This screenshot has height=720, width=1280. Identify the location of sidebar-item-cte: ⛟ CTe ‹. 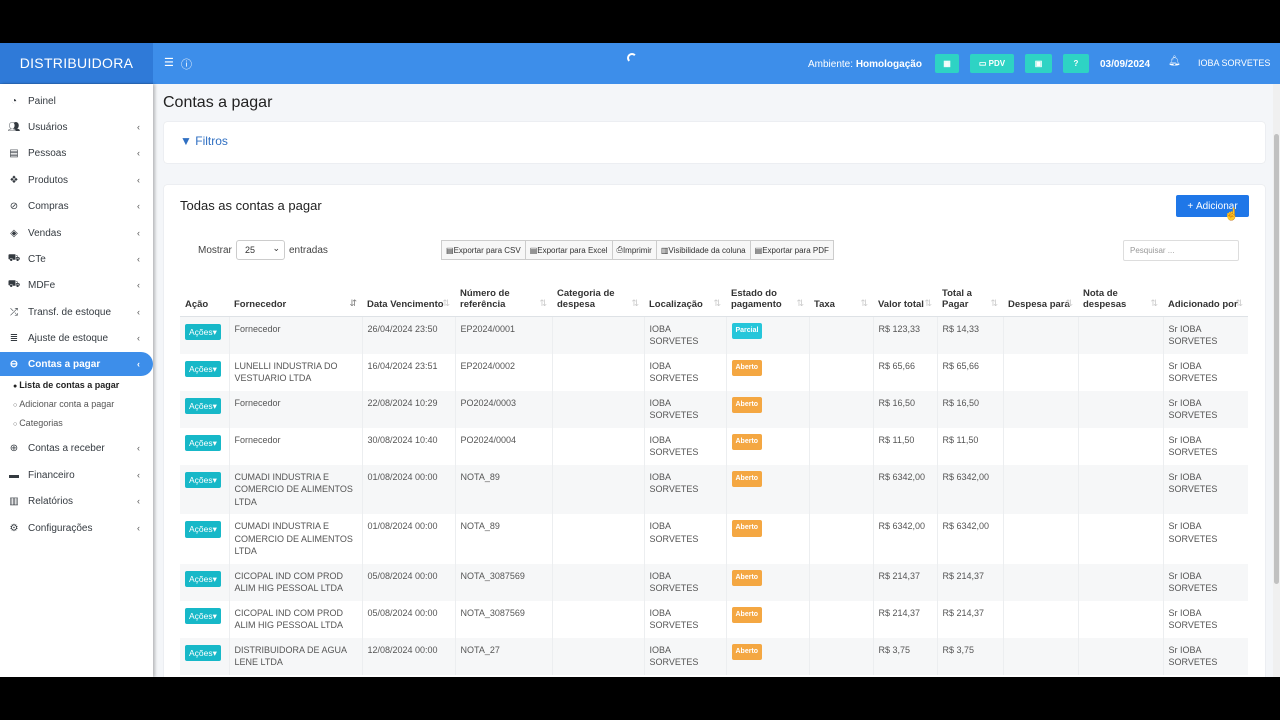
(76, 259).